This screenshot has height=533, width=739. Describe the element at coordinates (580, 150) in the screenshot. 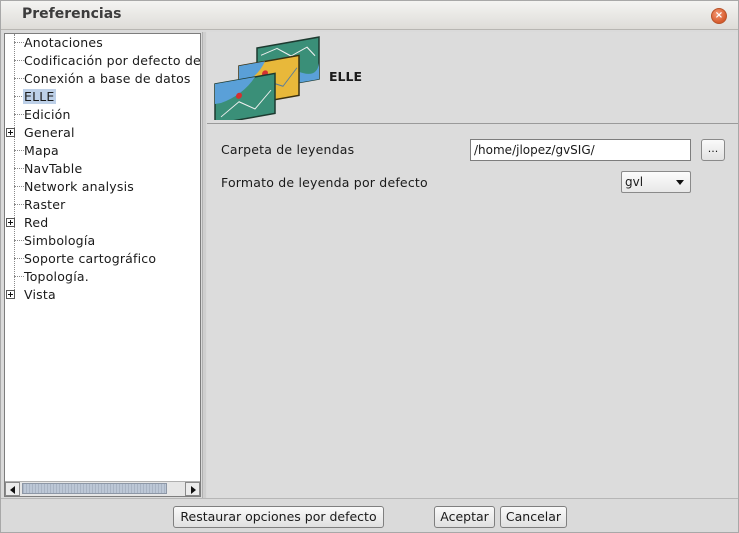

I see `legend-folder-input` at that location.